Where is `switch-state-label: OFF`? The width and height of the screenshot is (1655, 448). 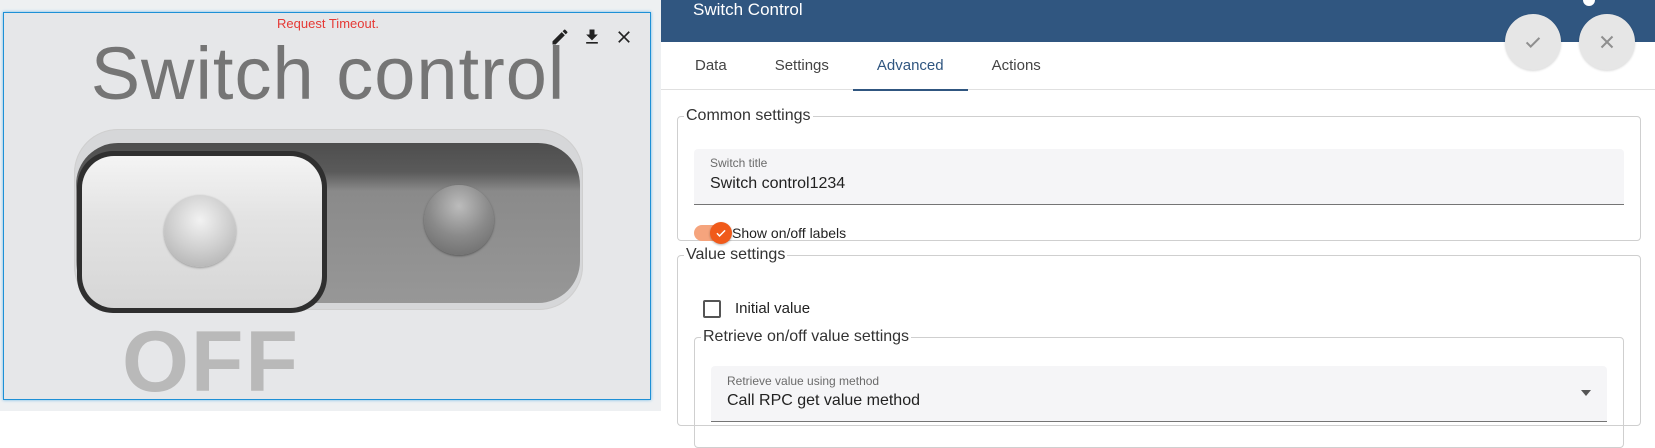 switch-state-label: OFF is located at coordinates (211, 357).